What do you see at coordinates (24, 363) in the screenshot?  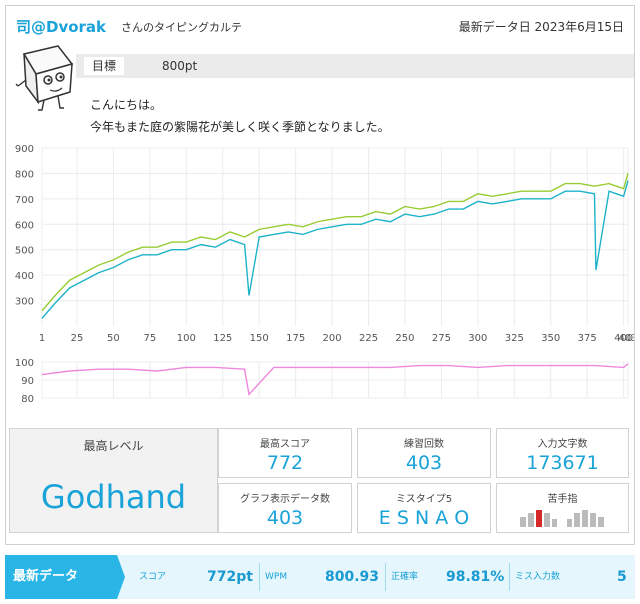 I see `y-tick-label: 100` at bounding box center [24, 363].